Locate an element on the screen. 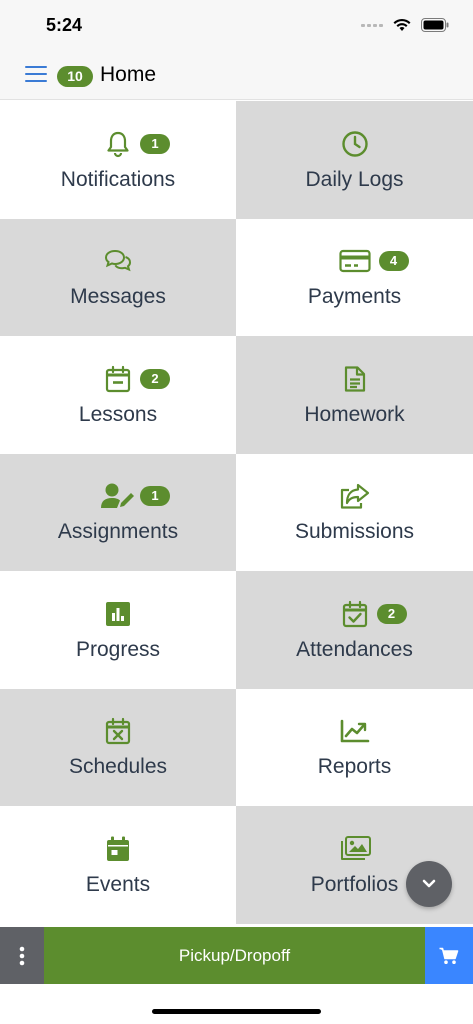 The image size is (473, 1024). bar-chart-icon is located at coordinates (118, 613).